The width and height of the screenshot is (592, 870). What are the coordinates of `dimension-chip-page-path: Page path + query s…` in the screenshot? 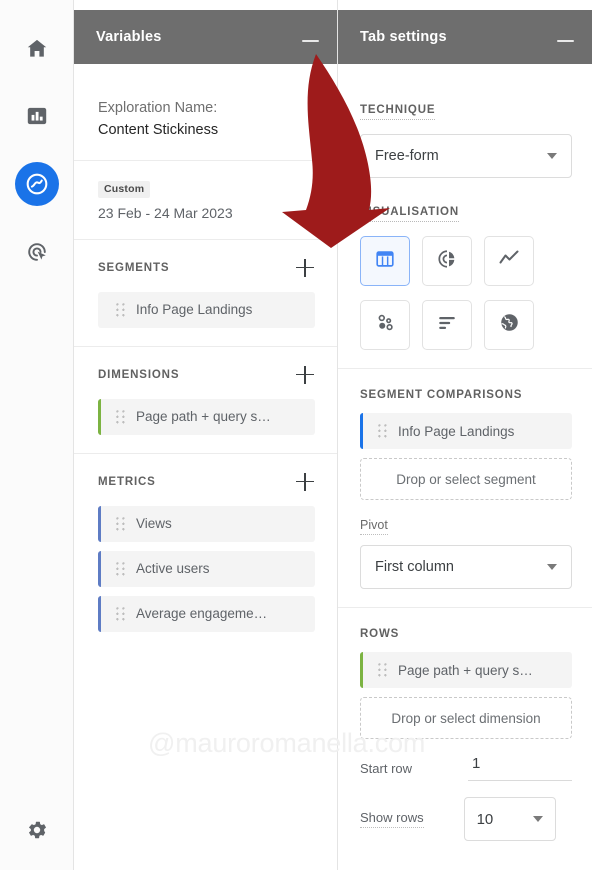 It's located at (206, 416).